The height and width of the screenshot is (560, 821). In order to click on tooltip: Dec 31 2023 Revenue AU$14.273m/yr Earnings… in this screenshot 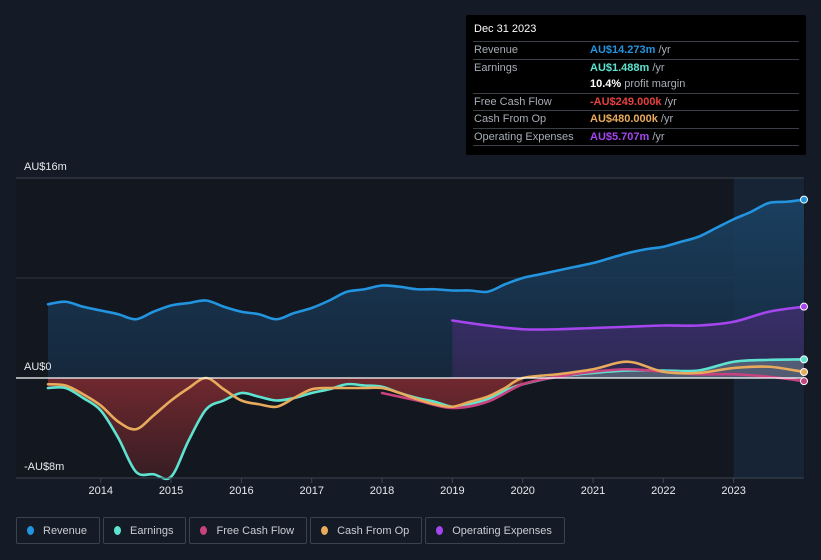, I will do `click(636, 85)`.